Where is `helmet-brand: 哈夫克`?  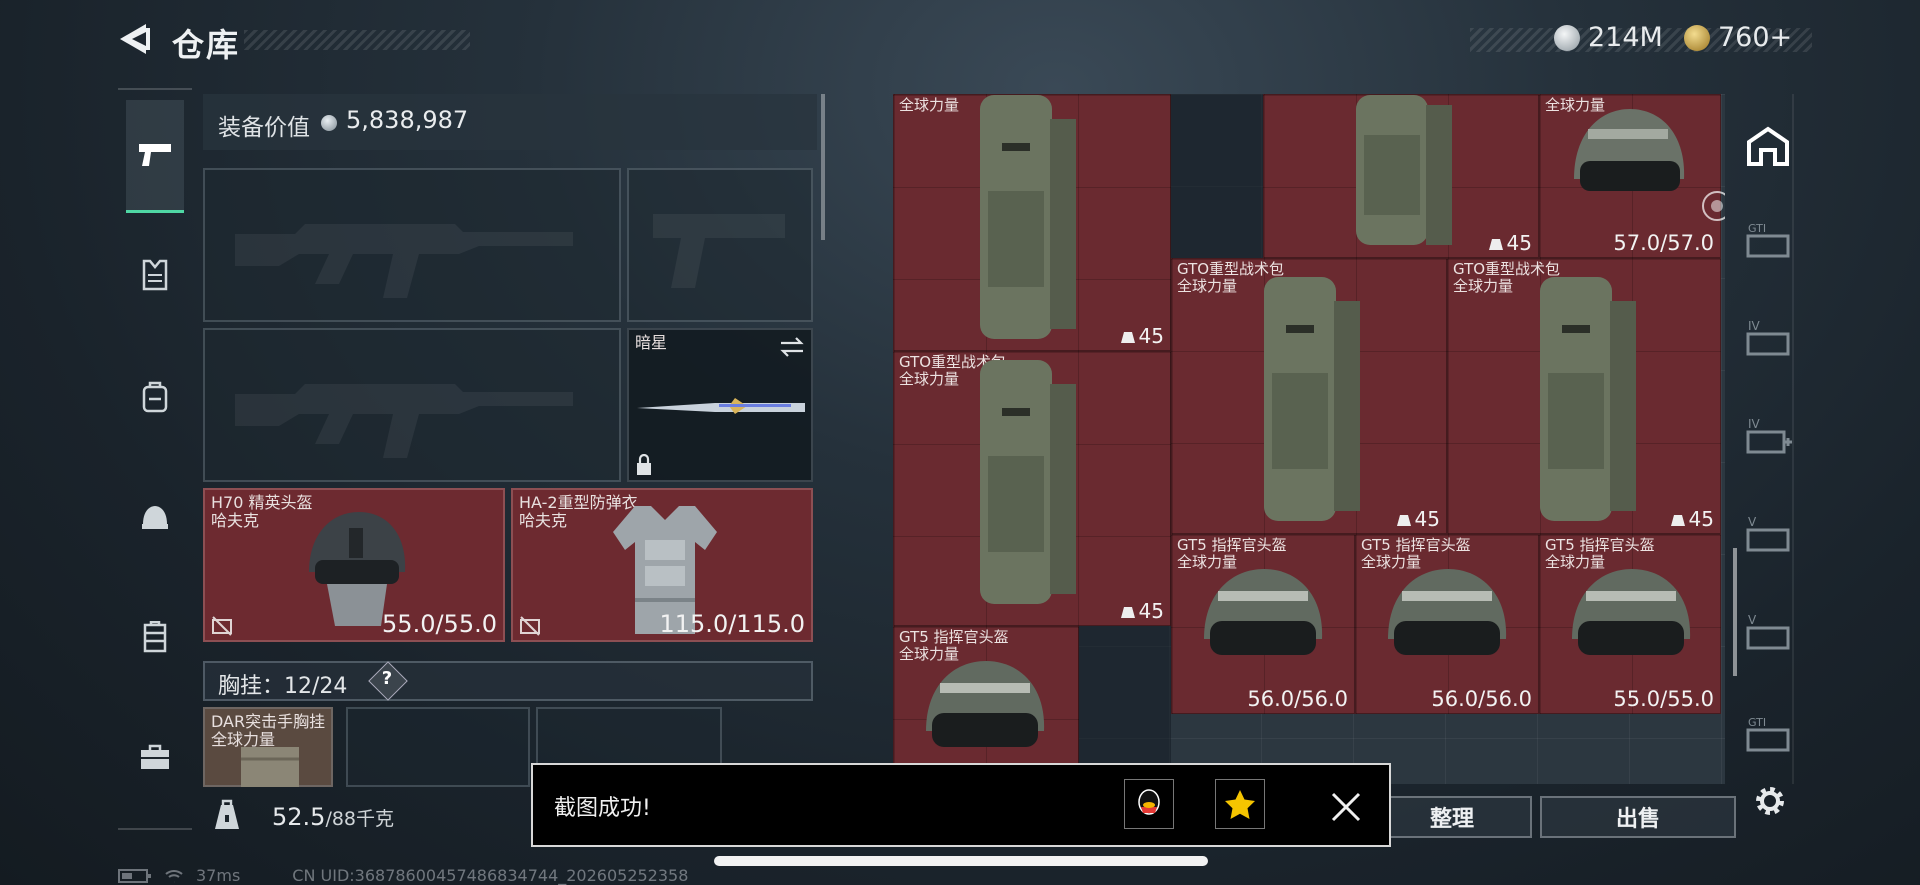 helmet-brand: 哈夫克 is located at coordinates (235, 520).